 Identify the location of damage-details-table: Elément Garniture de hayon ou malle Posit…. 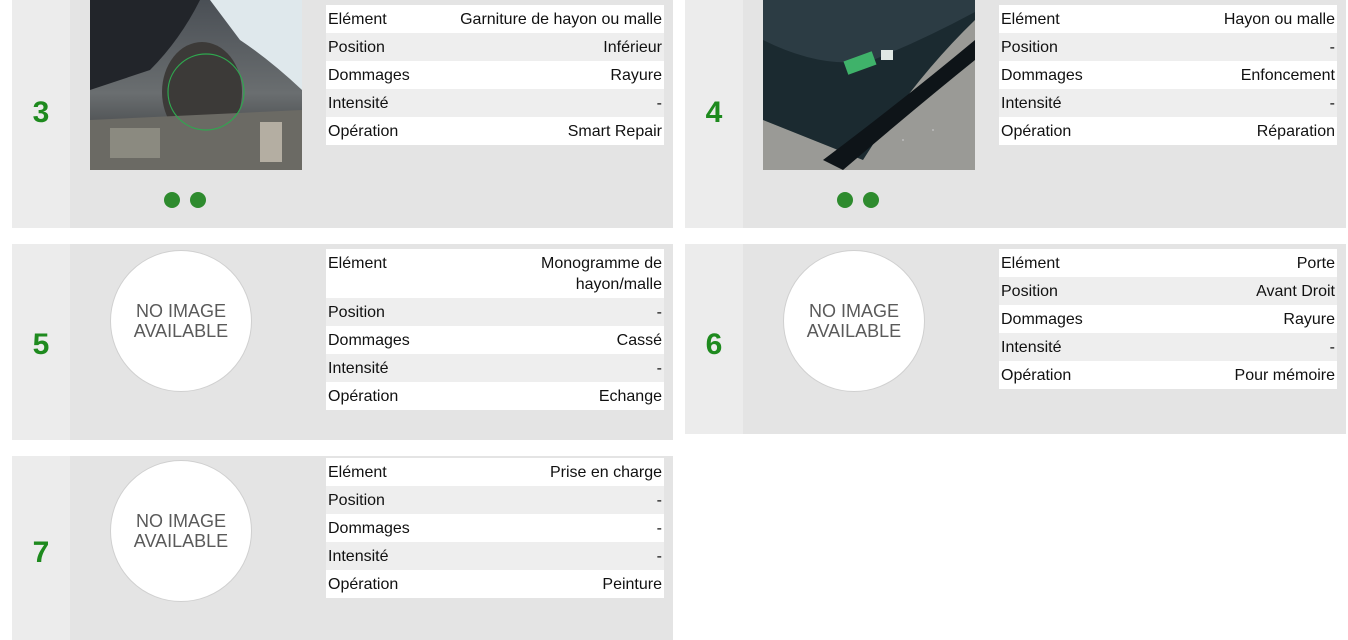
(495, 75).